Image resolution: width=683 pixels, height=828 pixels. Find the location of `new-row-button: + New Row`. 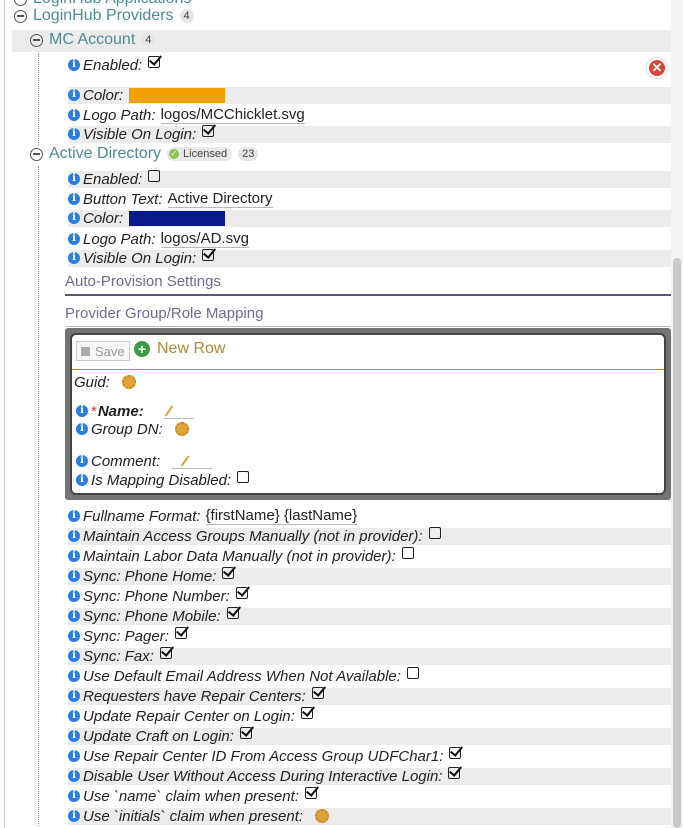

new-row-button: + New Row is located at coordinates (179, 349).